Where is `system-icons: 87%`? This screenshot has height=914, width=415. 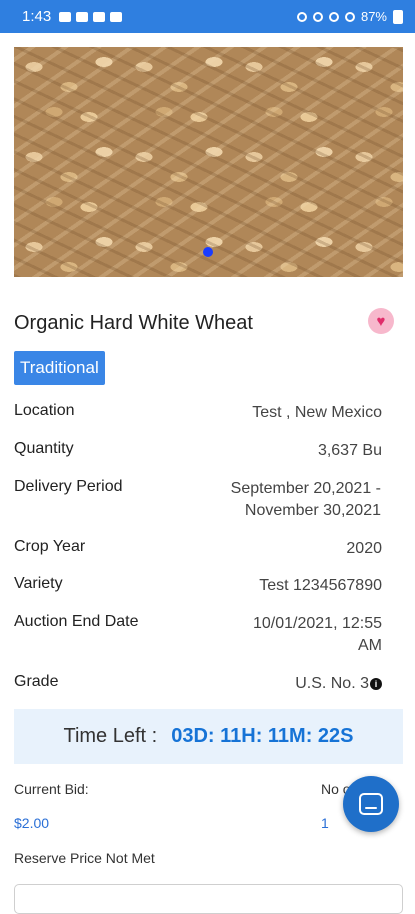
system-icons: 87% is located at coordinates (349, 16).